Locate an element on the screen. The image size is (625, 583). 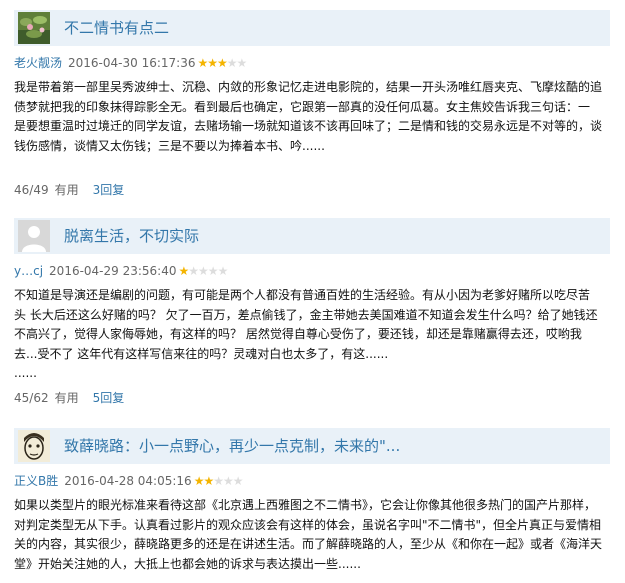
author-link: 老火靓汤 is located at coordinates (38, 63).